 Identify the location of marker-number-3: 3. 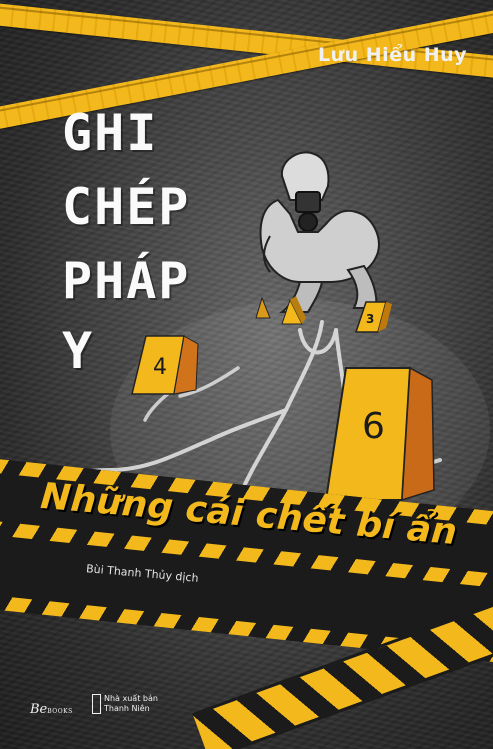
(370, 319).